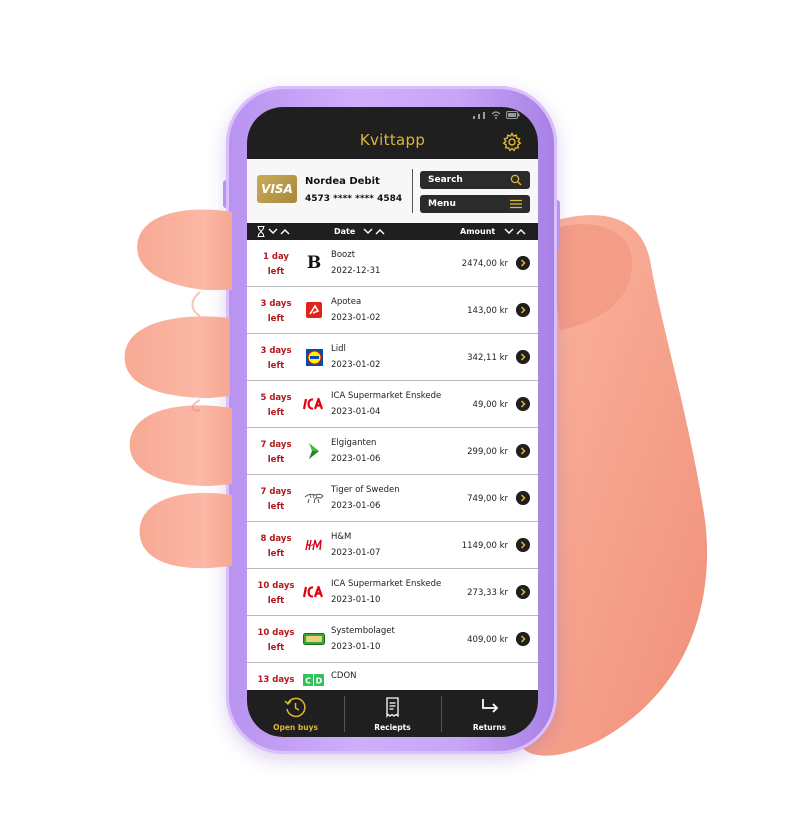 The height and width of the screenshot is (823, 799). I want to click on receipt-amount: 342,11 kr, so click(487, 358).